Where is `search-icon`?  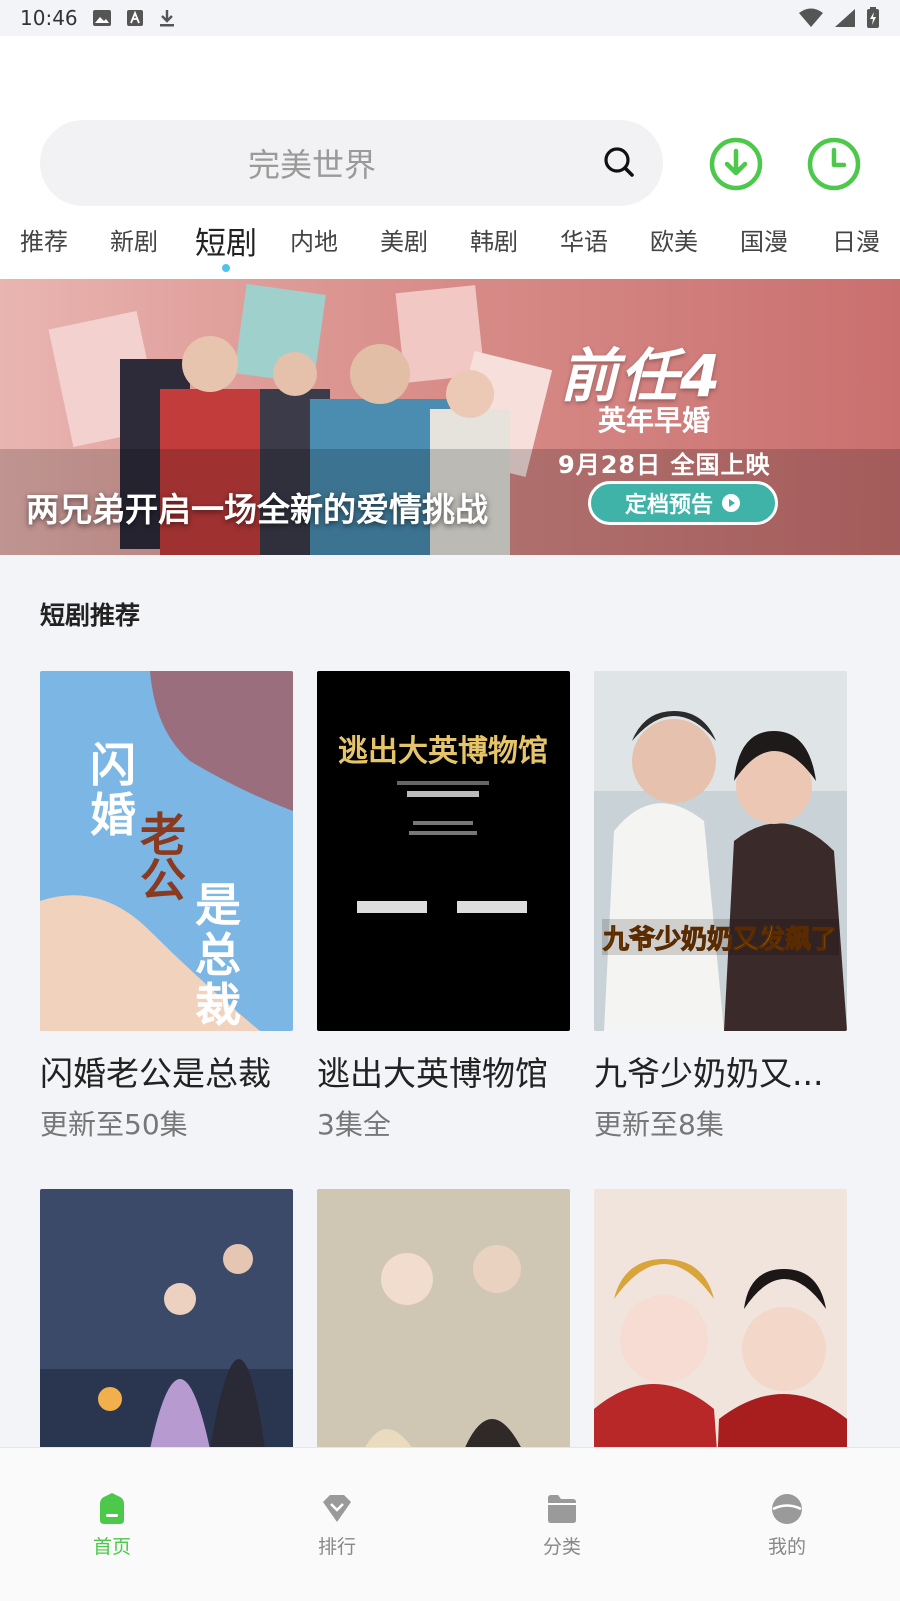 search-icon is located at coordinates (619, 162).